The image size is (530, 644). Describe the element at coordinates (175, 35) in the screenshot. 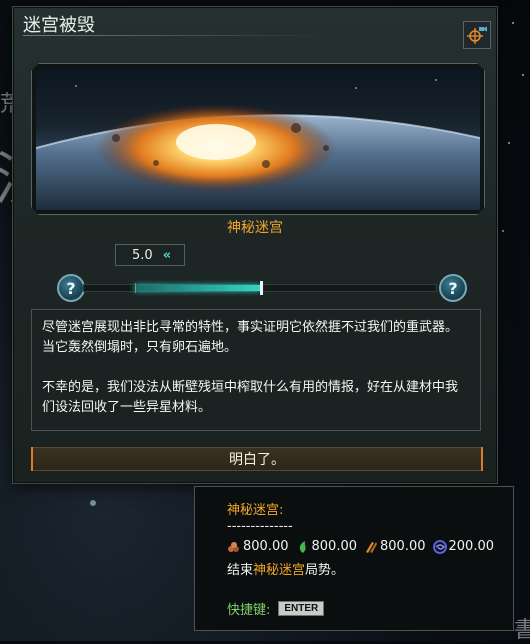

I see `title-underline` at that location.